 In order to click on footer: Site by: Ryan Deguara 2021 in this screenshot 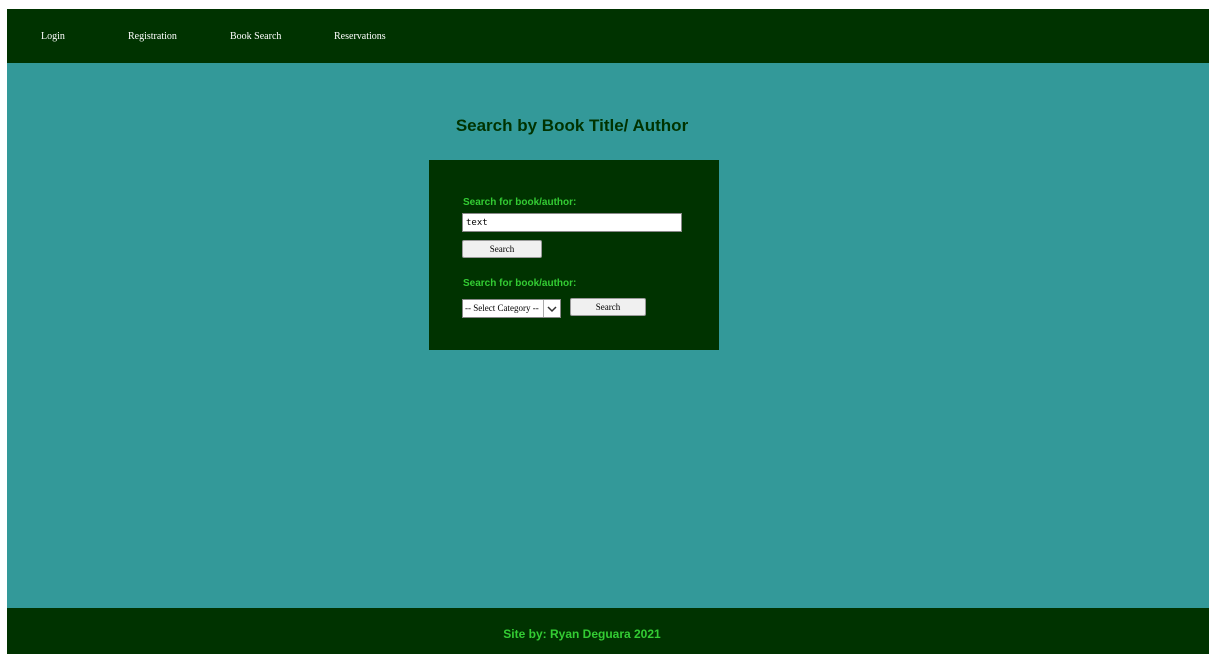, I will do `click(608, 631)`.